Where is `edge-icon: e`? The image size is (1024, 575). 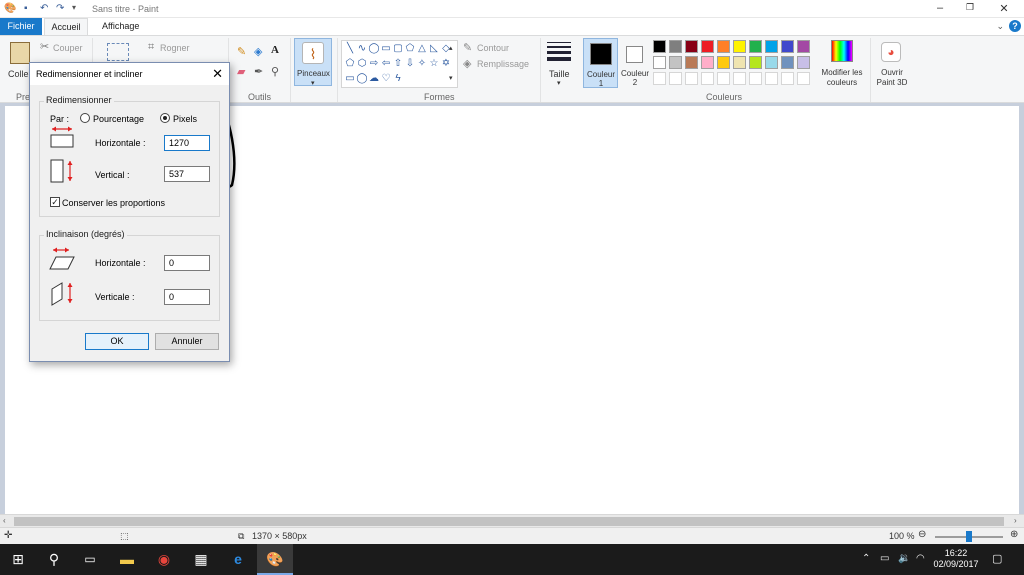 edge-icon: e is located at coordinates (238, 559).